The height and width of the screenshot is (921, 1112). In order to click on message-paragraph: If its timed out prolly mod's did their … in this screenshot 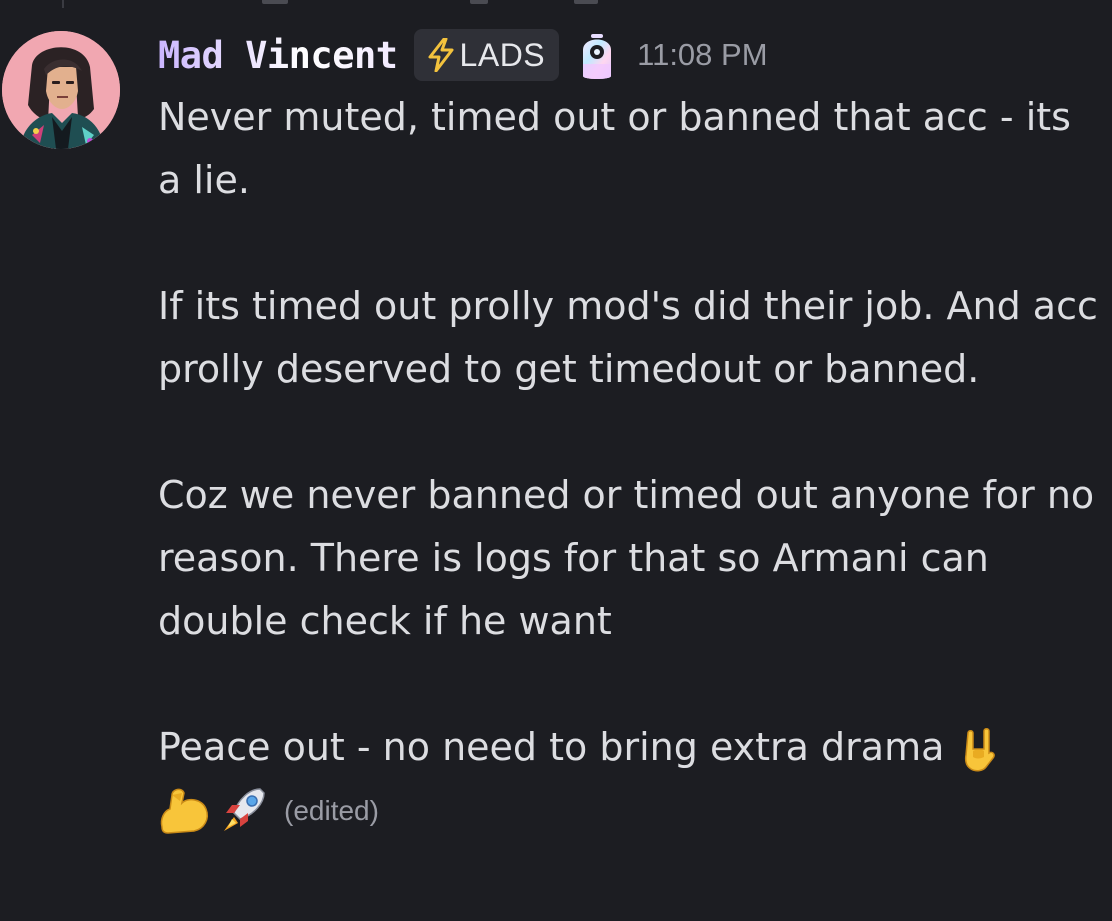, I will do `click(628, 337)`.